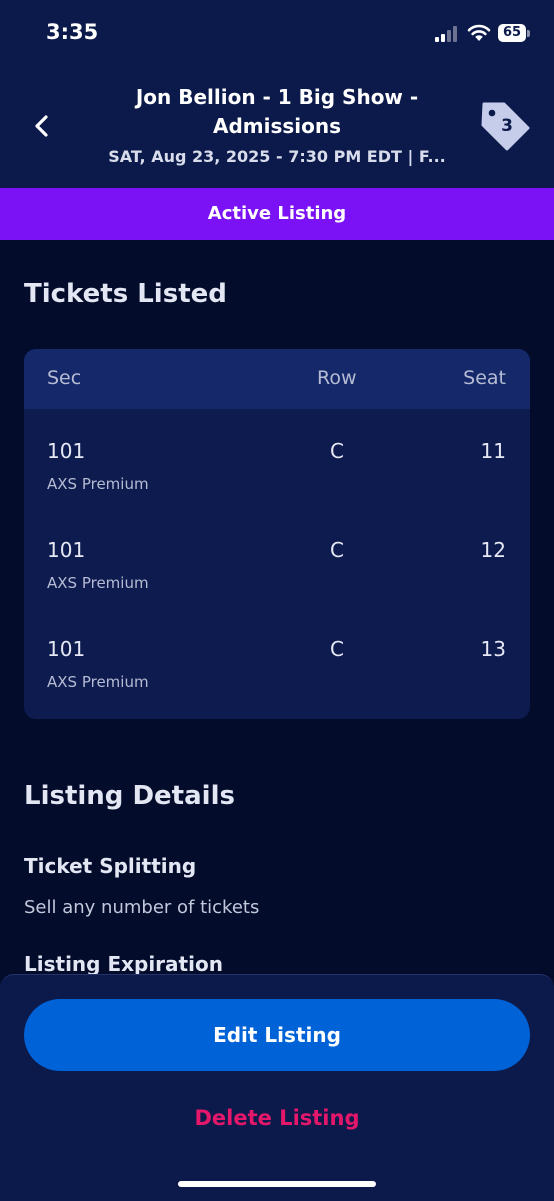  Describe the element at coordinates (507, 126) in the screenshot. I see `tag-count-badge: 3` at that location.